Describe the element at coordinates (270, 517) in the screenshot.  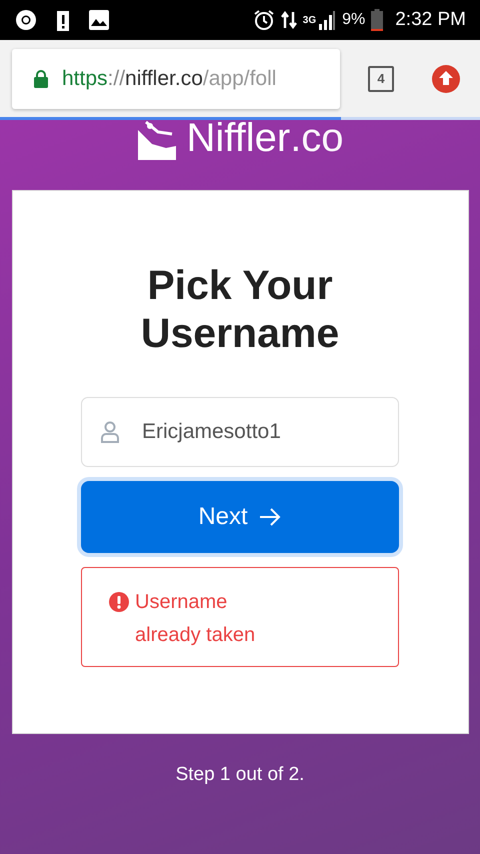
I see `arrow-right-icon` at that location.